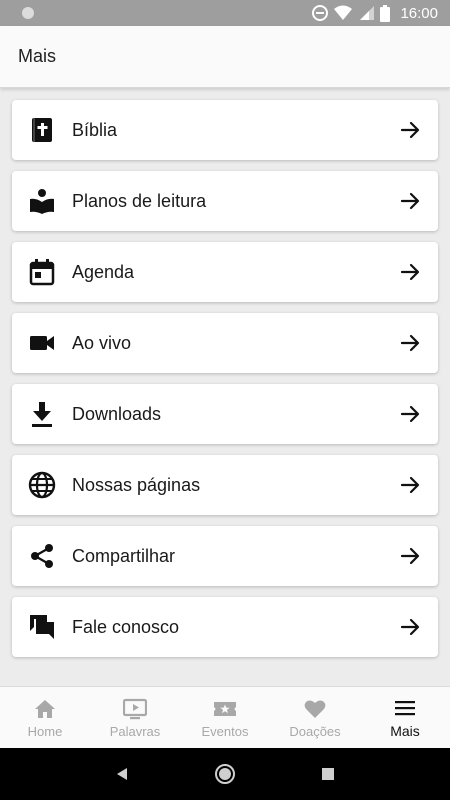  Describe the element at coordinates (126, 626) in the screenshot. I see `menu-item-label: Fale conosco` at that location.